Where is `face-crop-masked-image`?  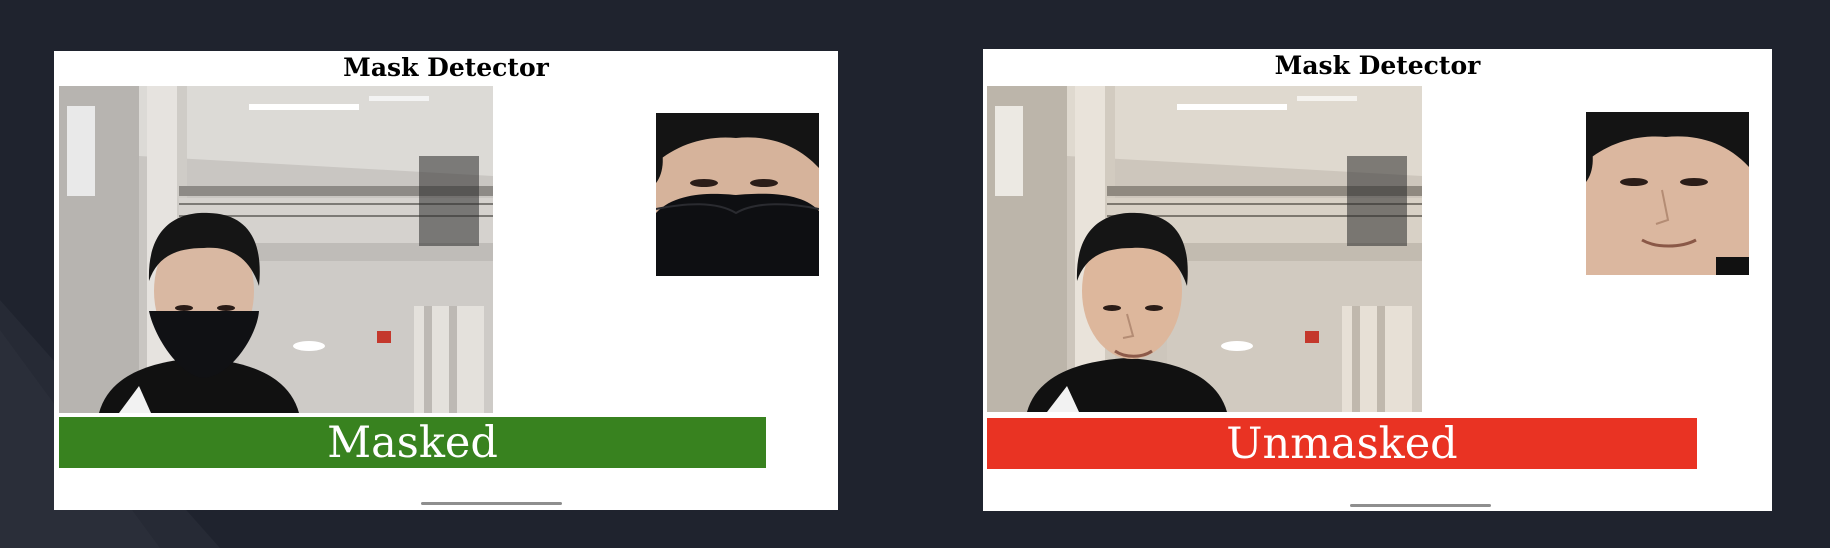
face-crop-masked-image is located at coordinates (737, 194).